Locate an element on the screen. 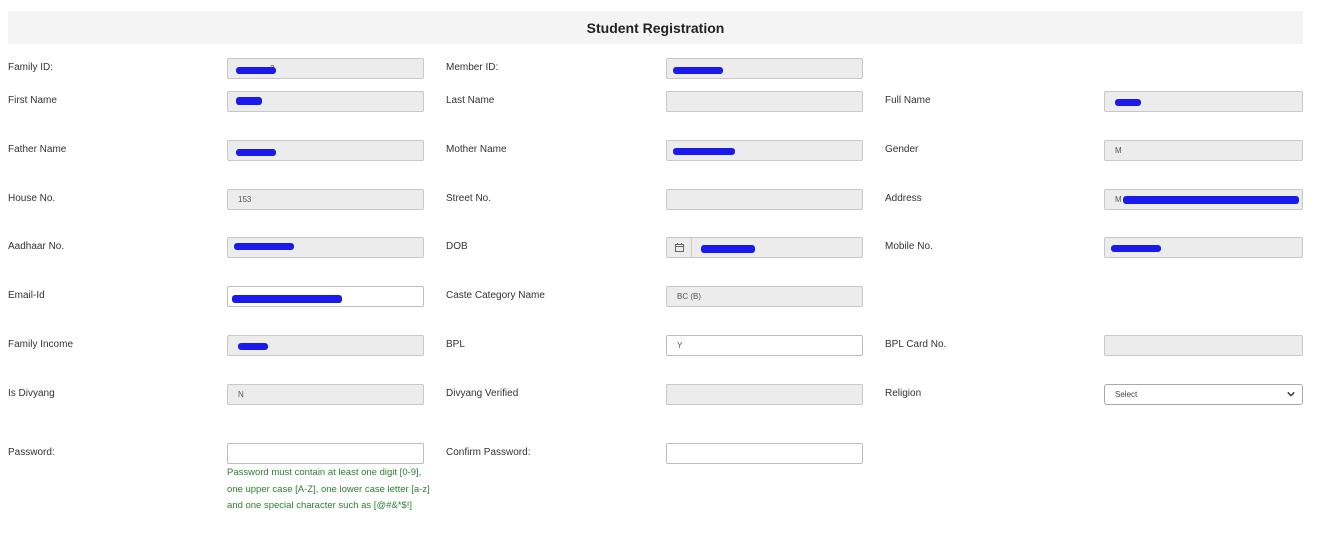  street-no-label: Street No. is located at coordinates (469, 198).